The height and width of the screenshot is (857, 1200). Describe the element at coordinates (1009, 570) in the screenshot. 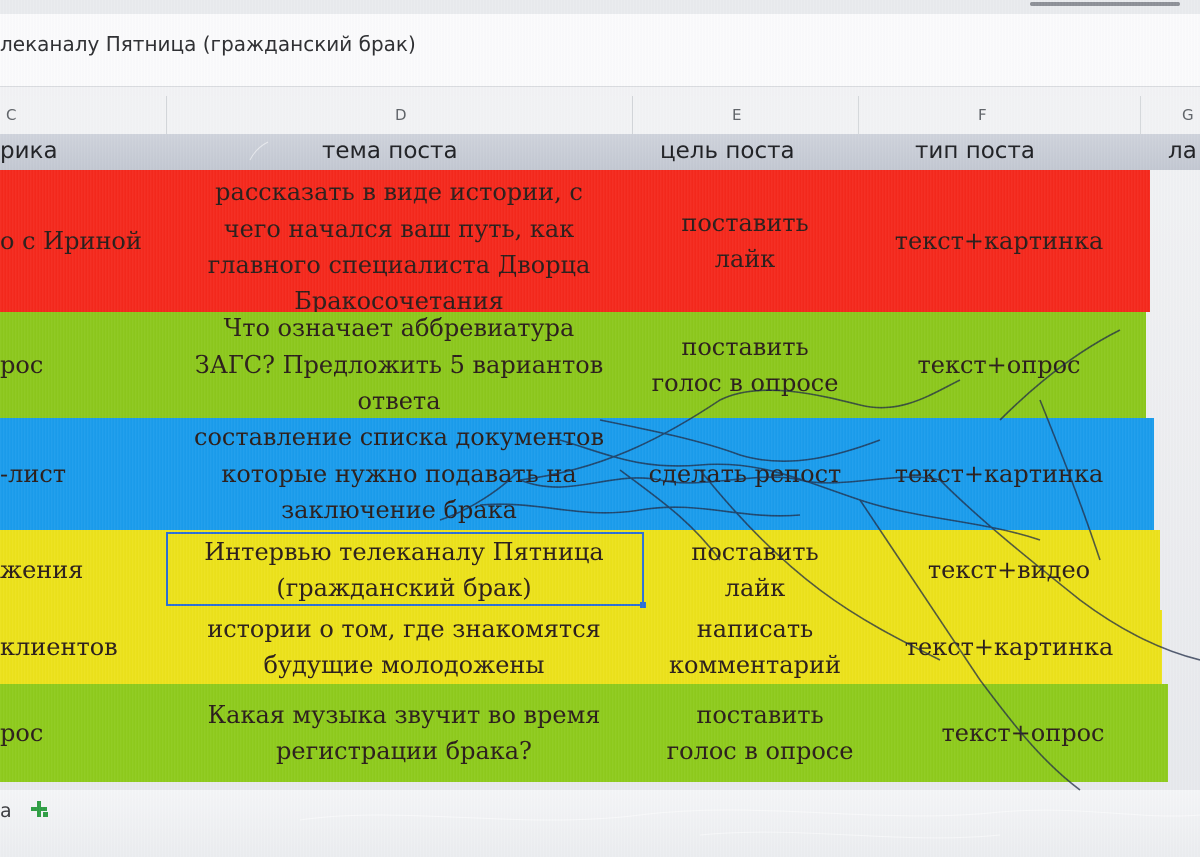

I see `cell-type: текст+видео` at that location.